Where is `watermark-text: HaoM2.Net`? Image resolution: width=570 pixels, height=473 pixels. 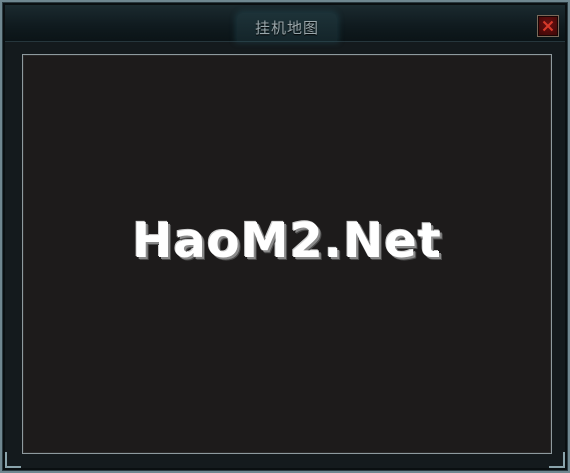
watermark-text: HaoM2.Net is located at coordinates (287, 241).